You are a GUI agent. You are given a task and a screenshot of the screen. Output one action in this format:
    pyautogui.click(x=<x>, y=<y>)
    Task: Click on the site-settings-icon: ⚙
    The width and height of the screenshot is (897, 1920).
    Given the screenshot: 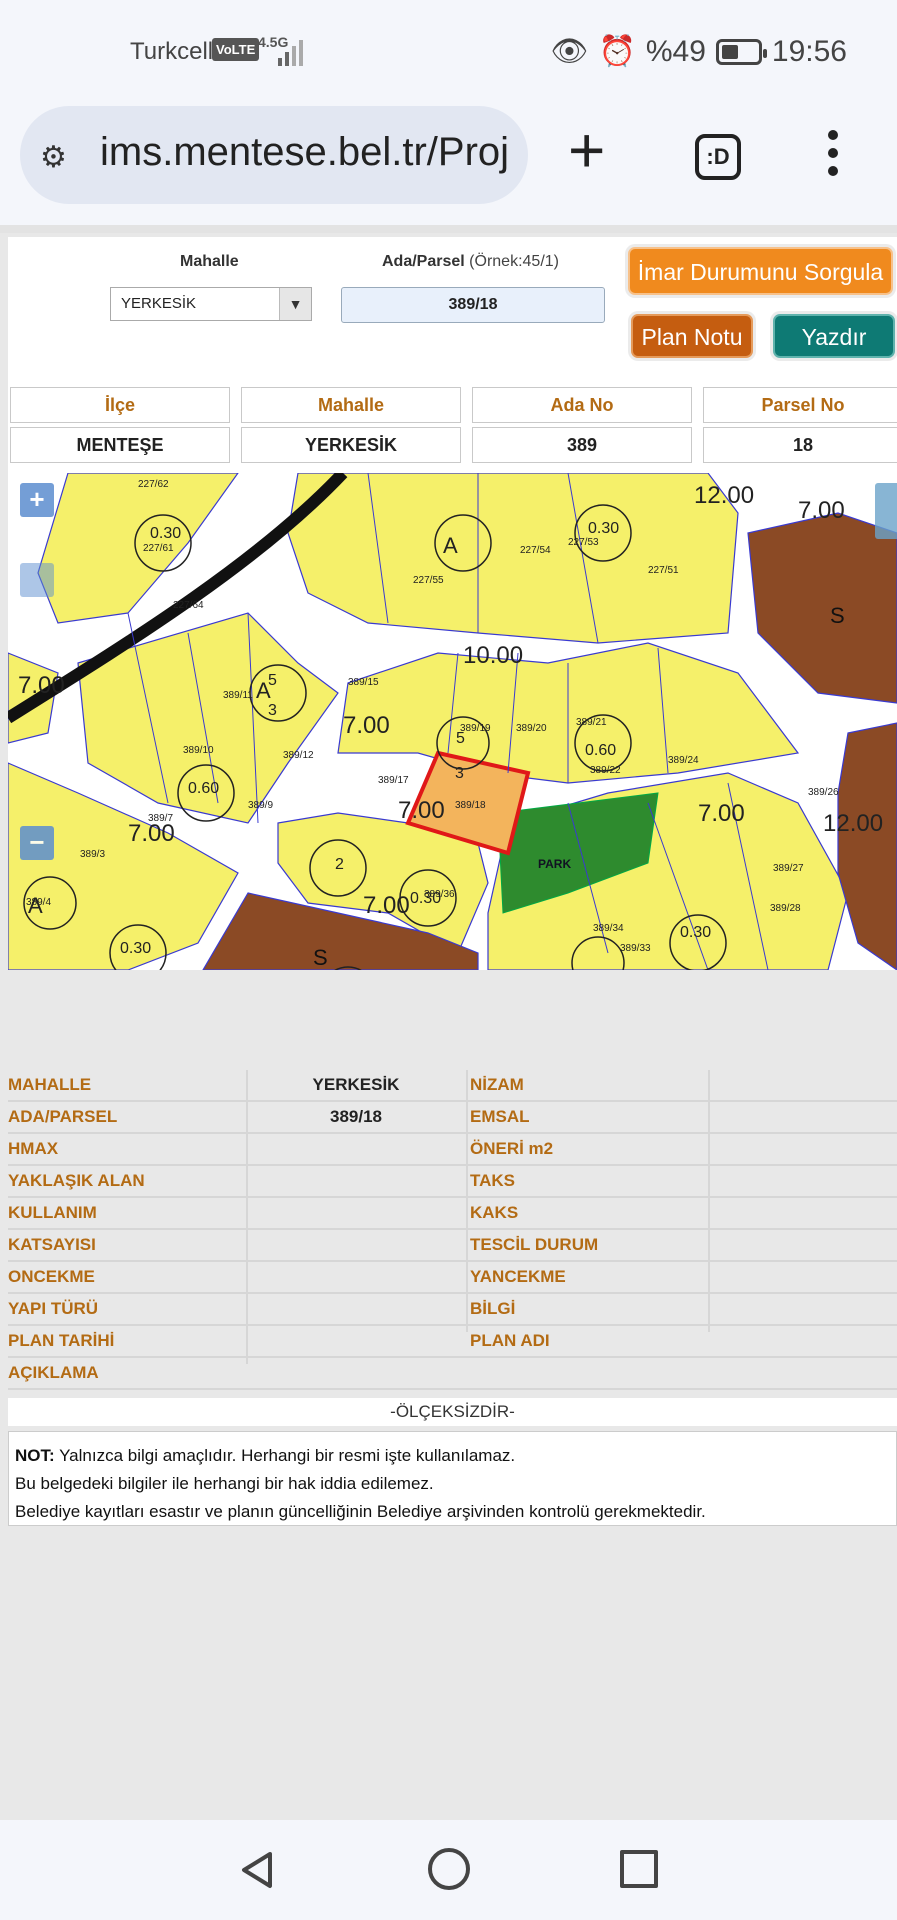 What is the action you would take?
    pyautogui.click(x=53, y=157)
    